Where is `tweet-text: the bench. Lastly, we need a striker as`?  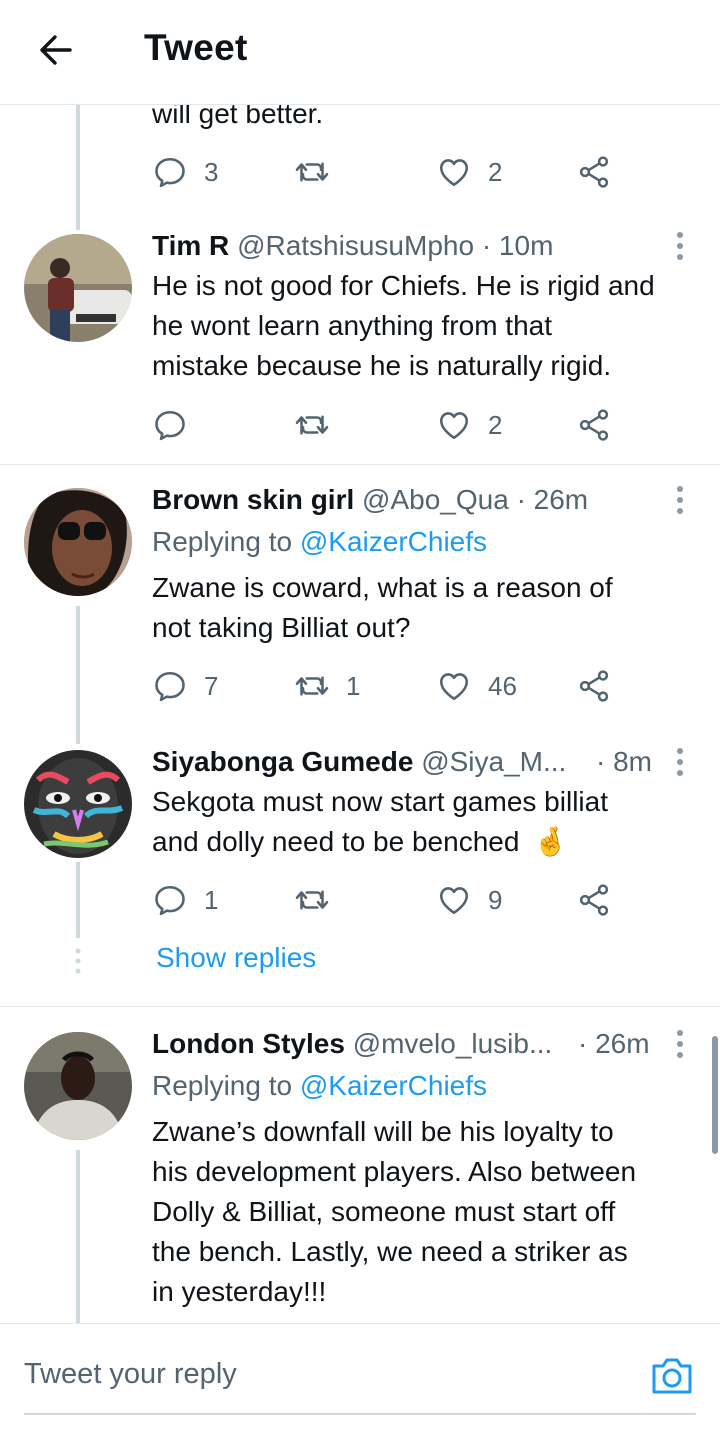
tweet-text: the bench. Lastly, we need a striker as is located at coordinates (390, 1251).